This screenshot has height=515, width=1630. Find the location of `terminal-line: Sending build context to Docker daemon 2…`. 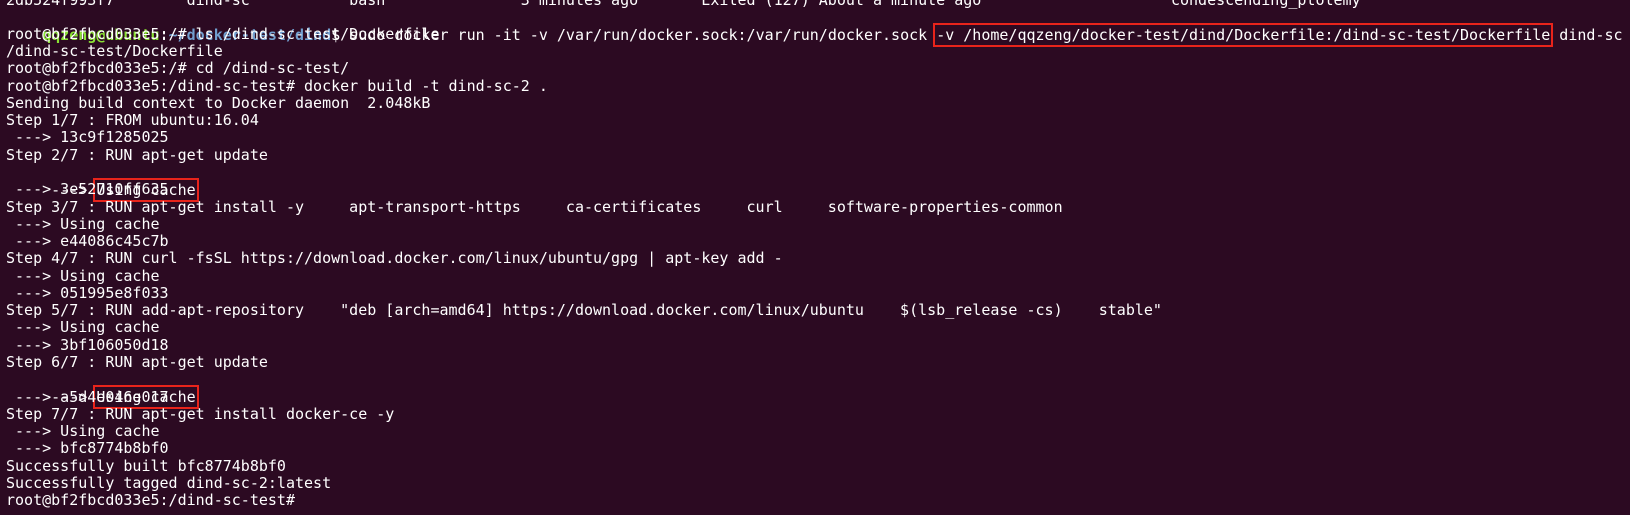

terminal-line: Sending build context to Docker daemon 2… is located at coordinates (218, 103).